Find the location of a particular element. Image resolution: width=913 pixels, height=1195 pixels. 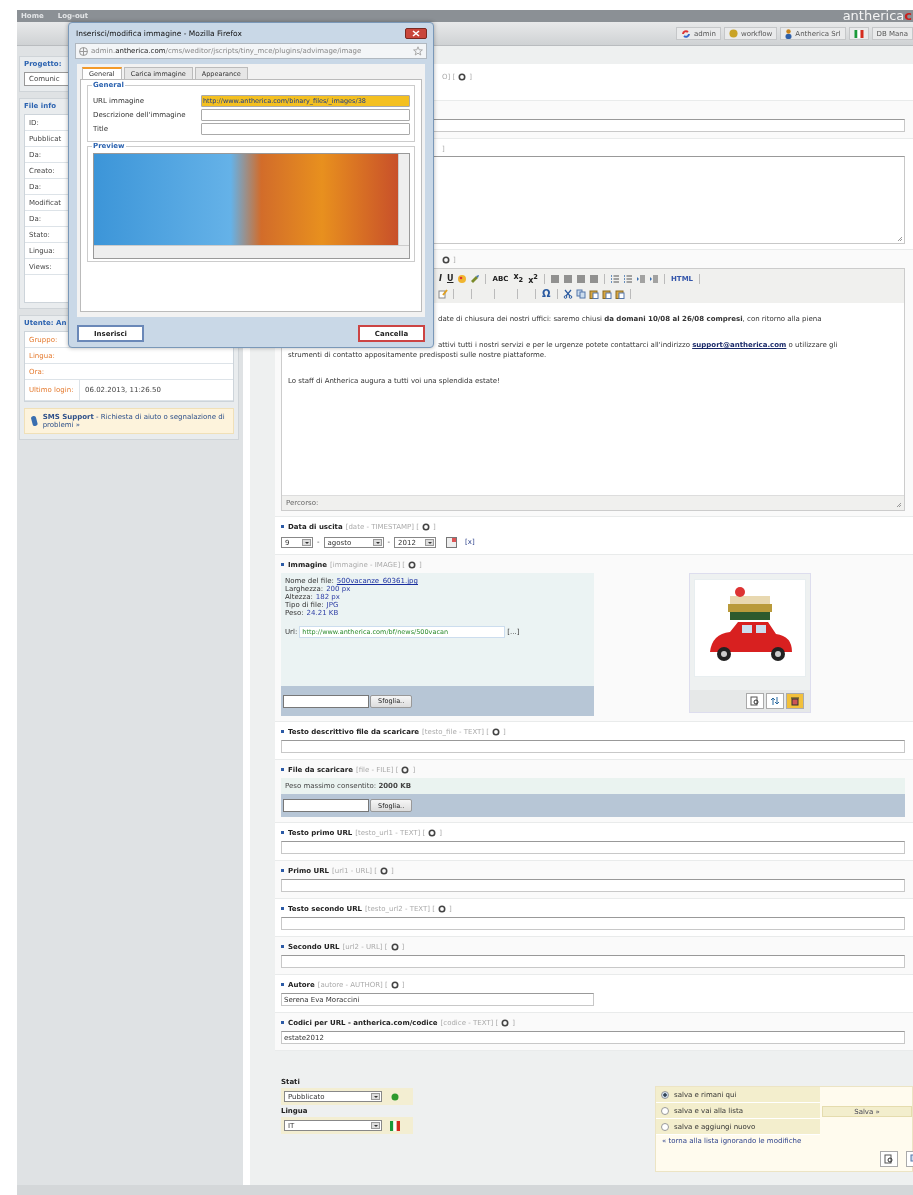

refresh-icon is located at coordinates (686, 33).